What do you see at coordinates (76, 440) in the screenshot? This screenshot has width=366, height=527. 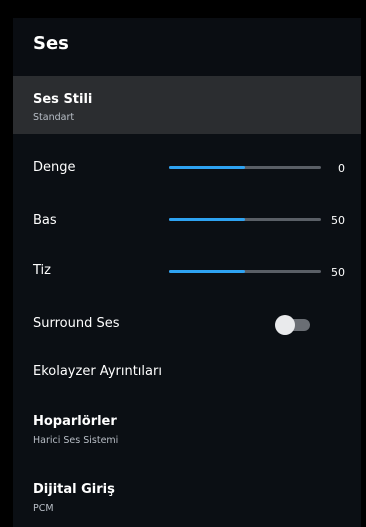 I see `speakers-value: Harici Ses Sistemi` at bounding box center [76, 440].